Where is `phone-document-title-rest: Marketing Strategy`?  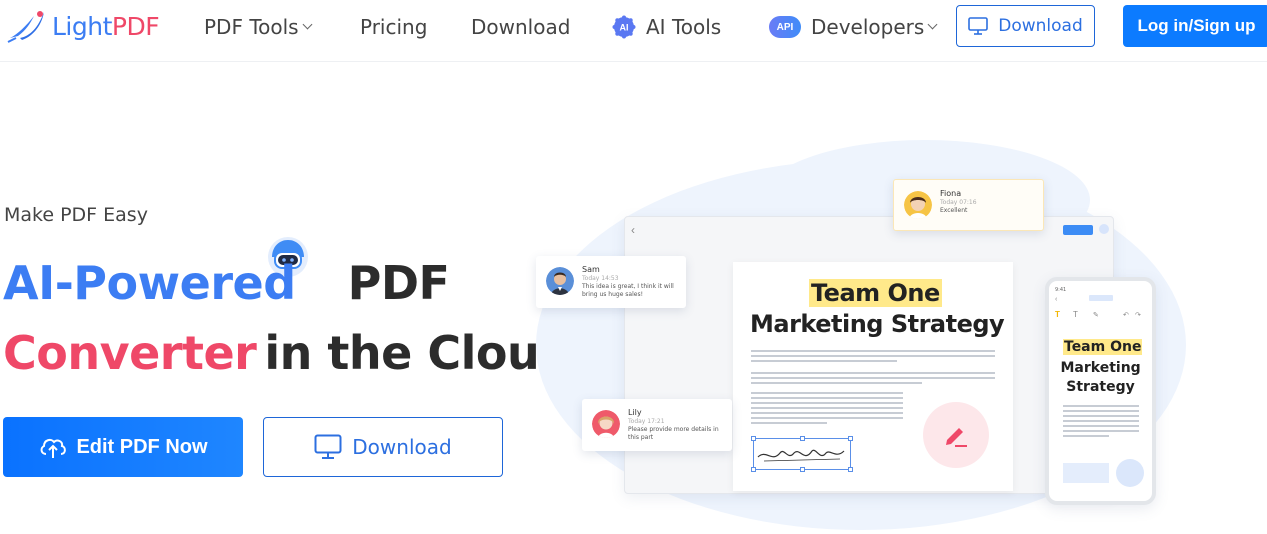 phone-document-title-rest: Marketing Strategy is located at coordinates (1100, 378).